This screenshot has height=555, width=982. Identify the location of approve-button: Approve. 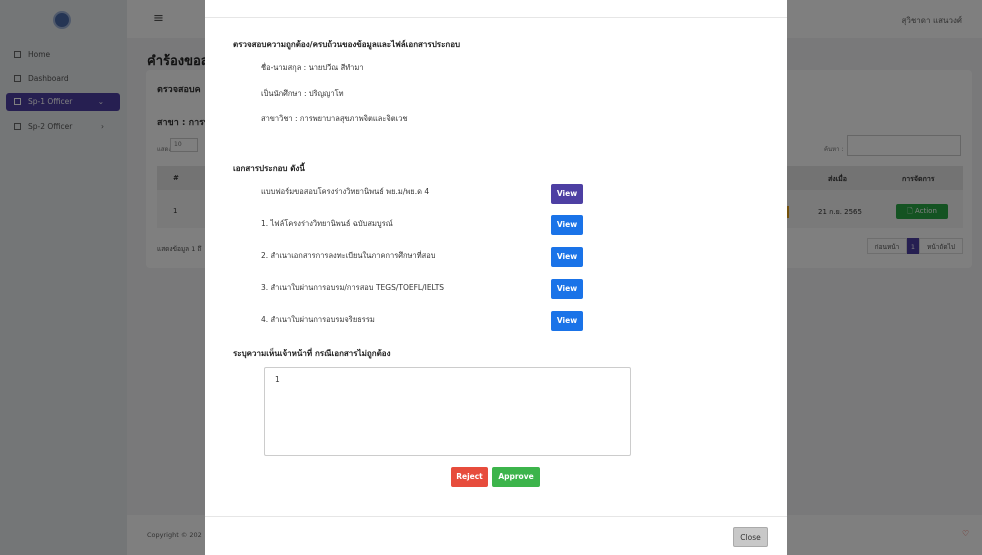
(516, 477).